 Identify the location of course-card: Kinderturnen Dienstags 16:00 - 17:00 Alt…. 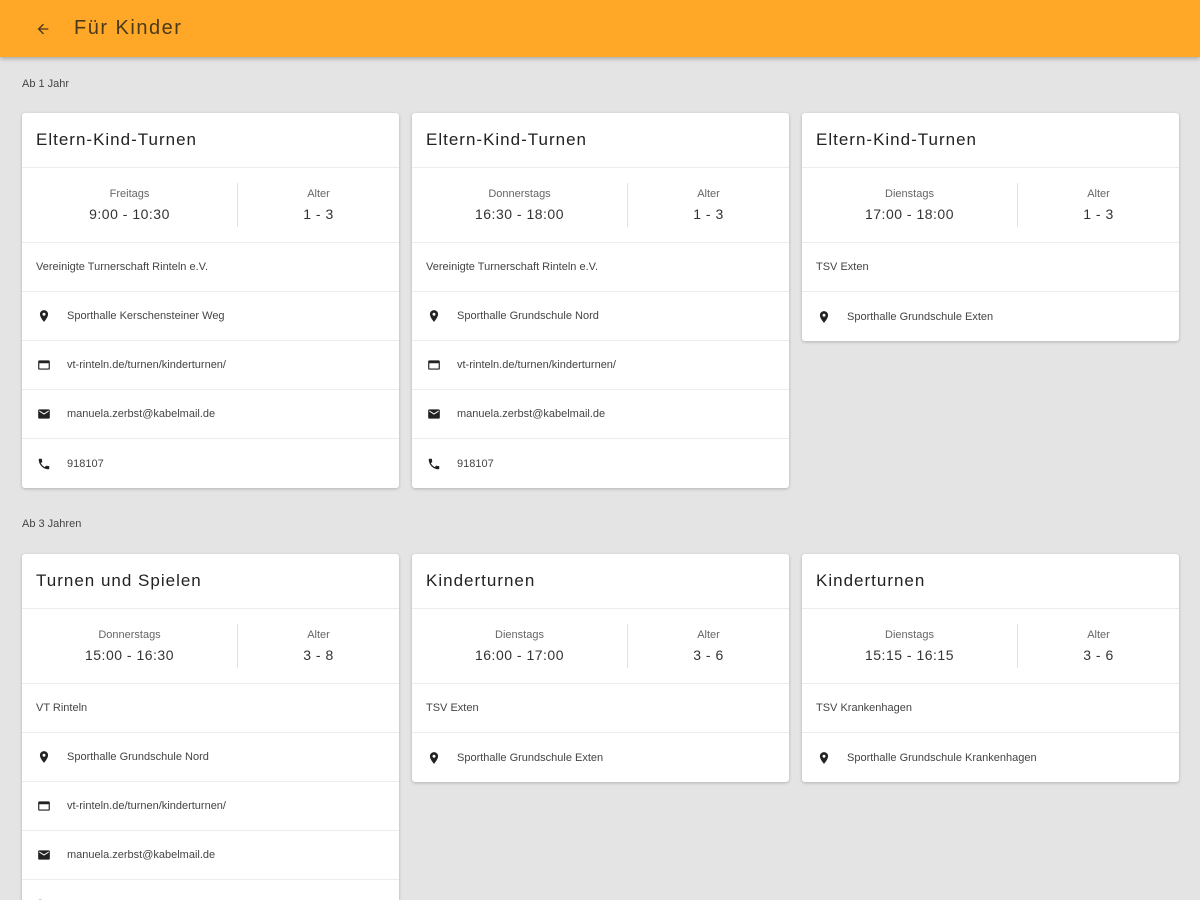
(600, 668).